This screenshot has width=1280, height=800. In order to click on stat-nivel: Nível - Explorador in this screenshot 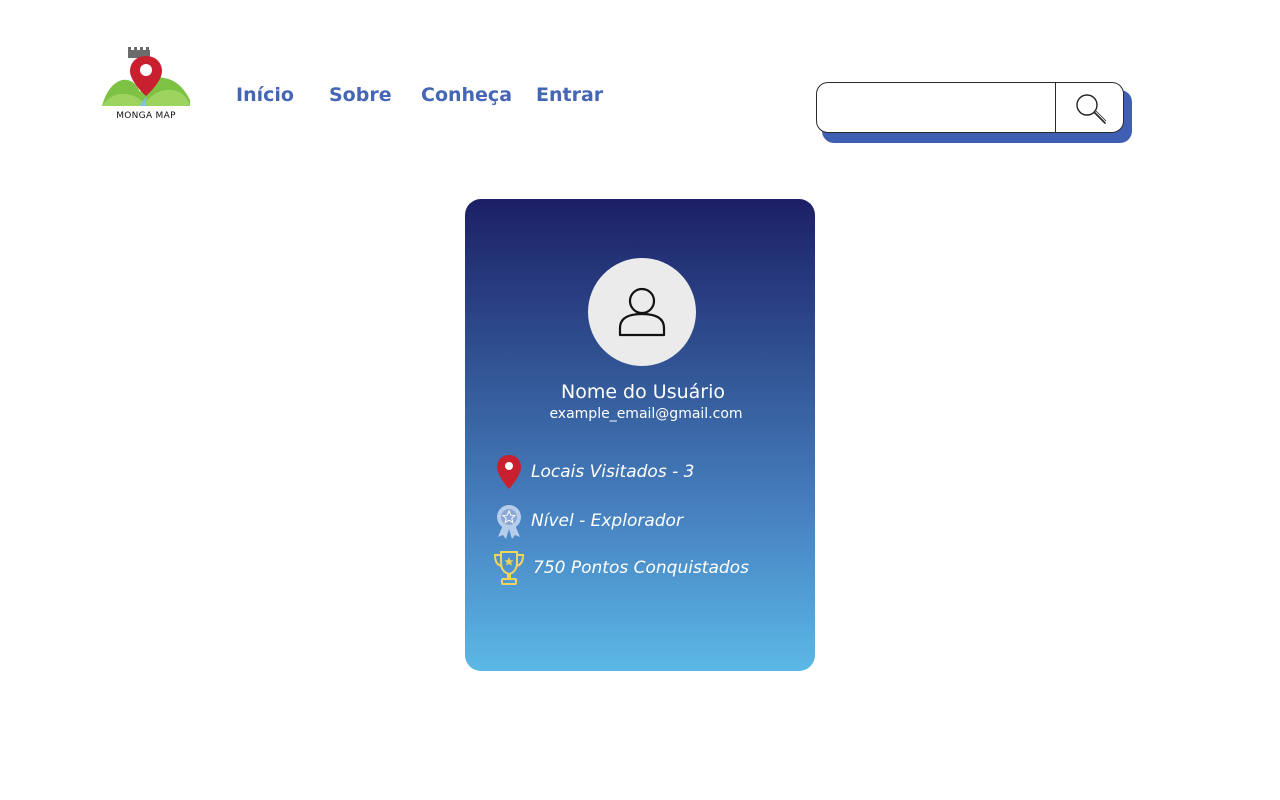, I will do `click(648, 521)`.